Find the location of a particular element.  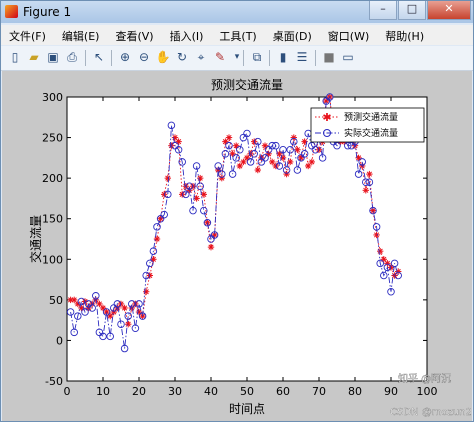

insert-legend-icon: ☰ is located at coordinates (302, 57).